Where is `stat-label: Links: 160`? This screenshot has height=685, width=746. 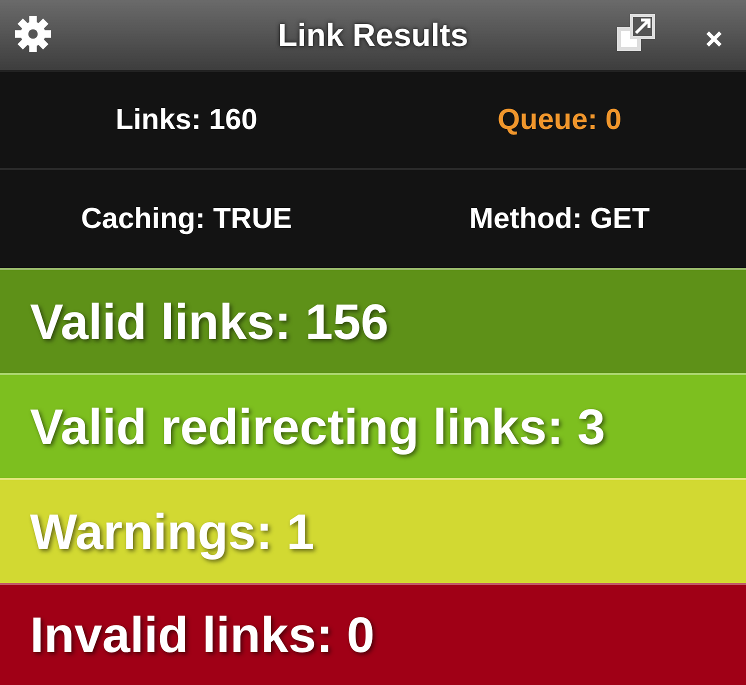
stat-label: Links: 160 is located at coordinates (186, 120).